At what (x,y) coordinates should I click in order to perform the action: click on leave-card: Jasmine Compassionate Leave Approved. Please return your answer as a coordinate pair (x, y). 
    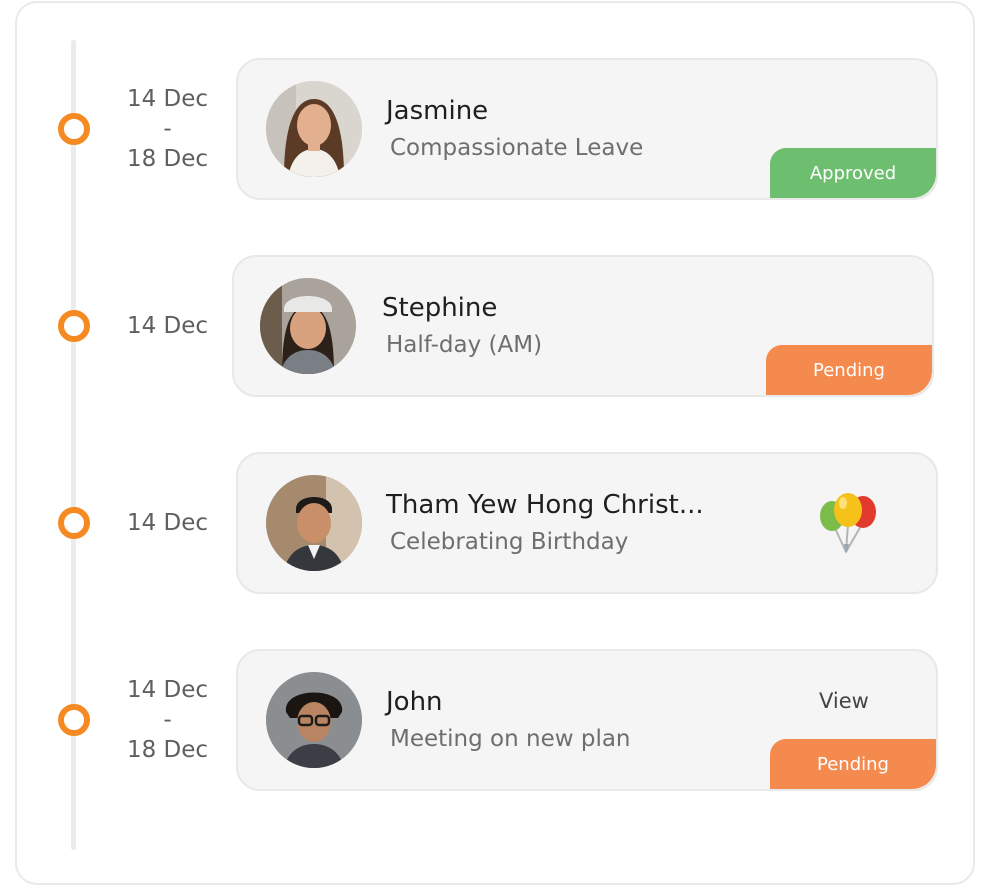
    Looking at the image, I should click on (587, 129).